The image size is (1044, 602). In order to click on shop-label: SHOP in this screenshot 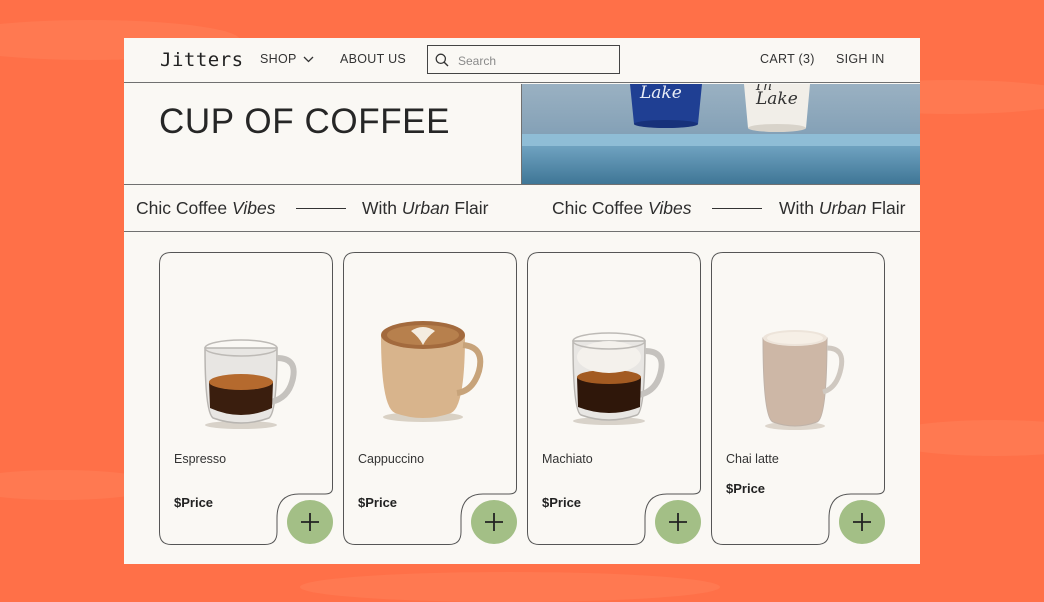, I will do `click(278, 59)`.